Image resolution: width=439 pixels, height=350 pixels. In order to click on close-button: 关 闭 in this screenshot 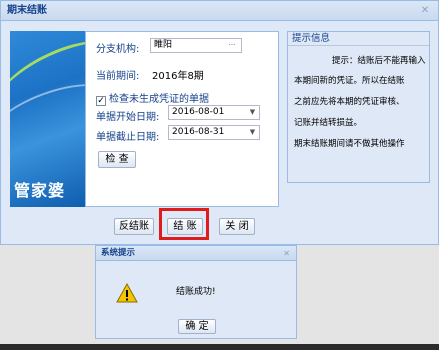, I will do `click(237, 226)`.